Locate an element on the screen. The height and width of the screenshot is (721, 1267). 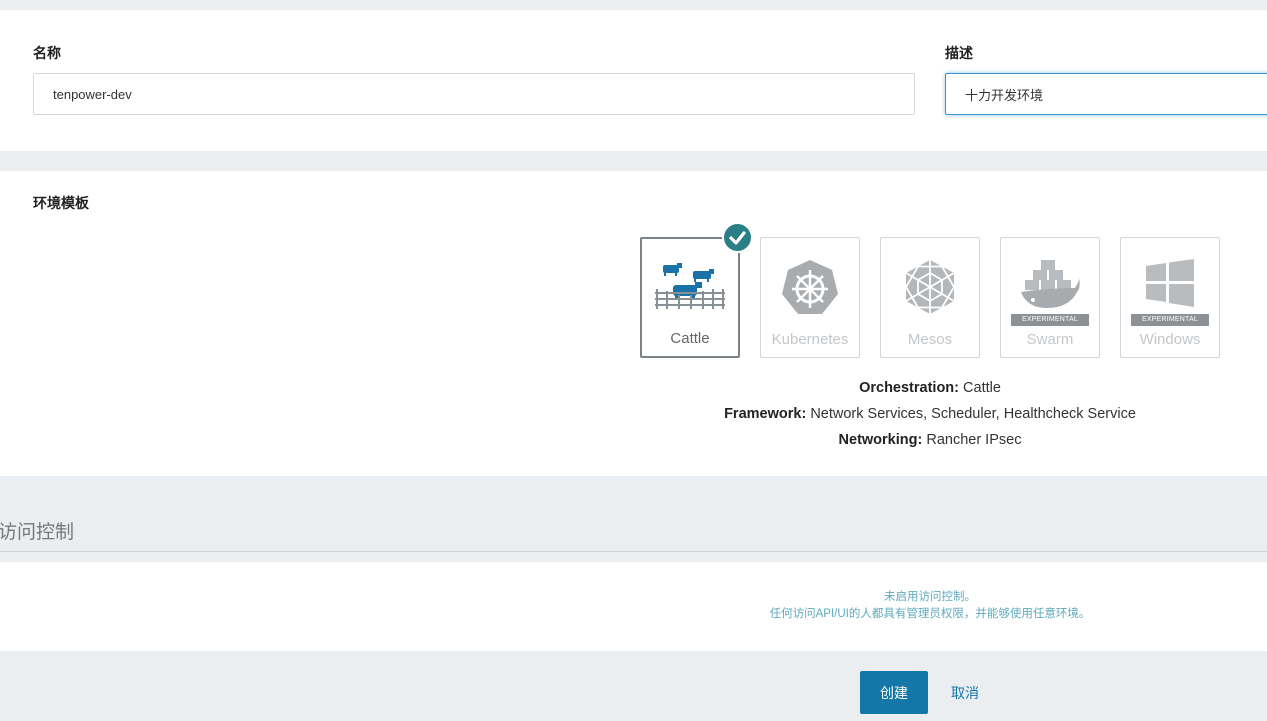
experimental-badge-swarm: EXPERIMENTAL is located at coordinates (1050, 320).